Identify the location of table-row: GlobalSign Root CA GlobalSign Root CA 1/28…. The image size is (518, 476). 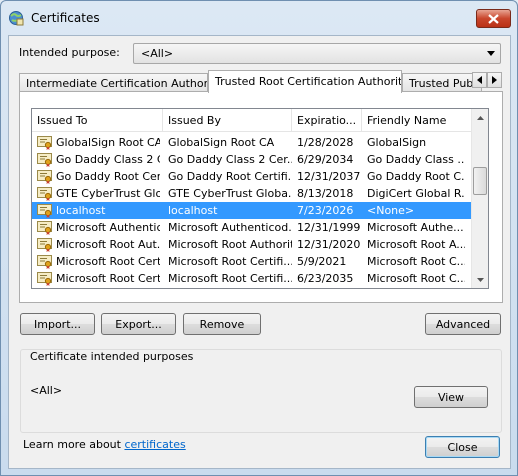
(252, 142).